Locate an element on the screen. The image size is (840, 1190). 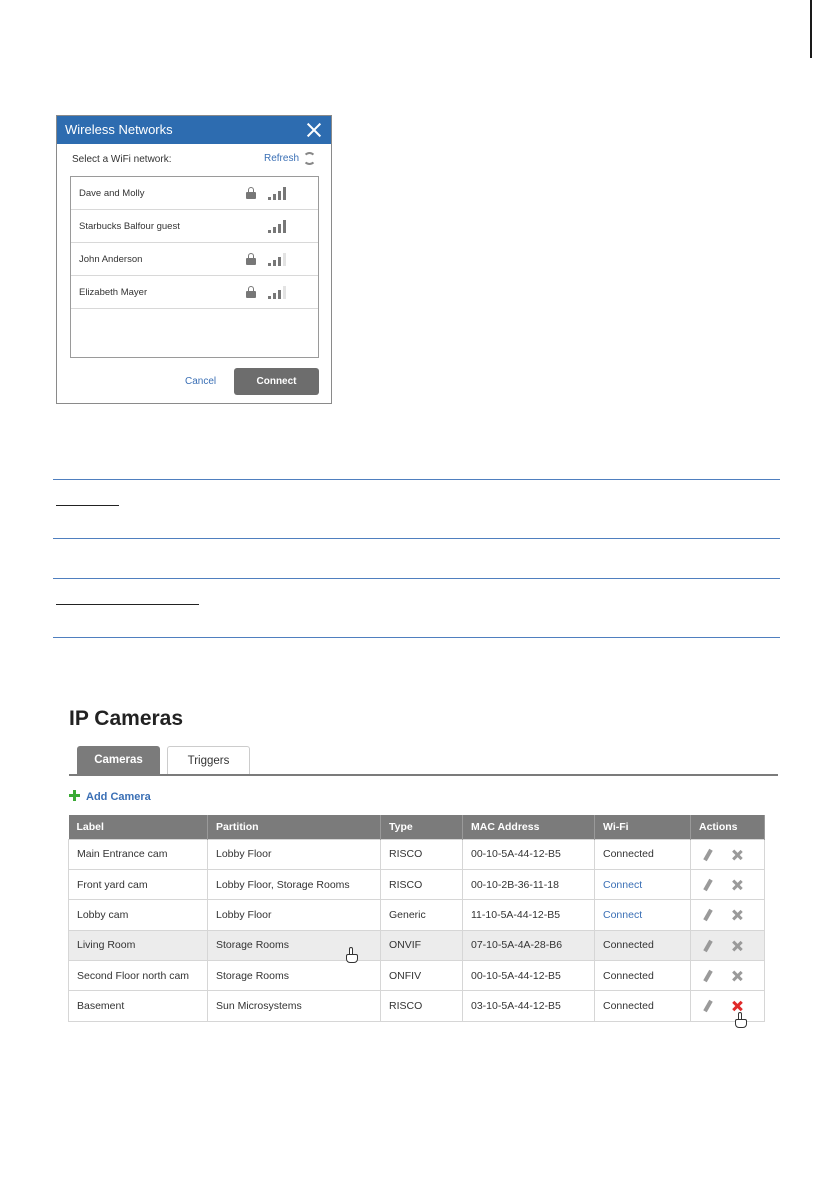
wifi-network-row: Elizabeth Mayer is located at coordinates (194, 292).